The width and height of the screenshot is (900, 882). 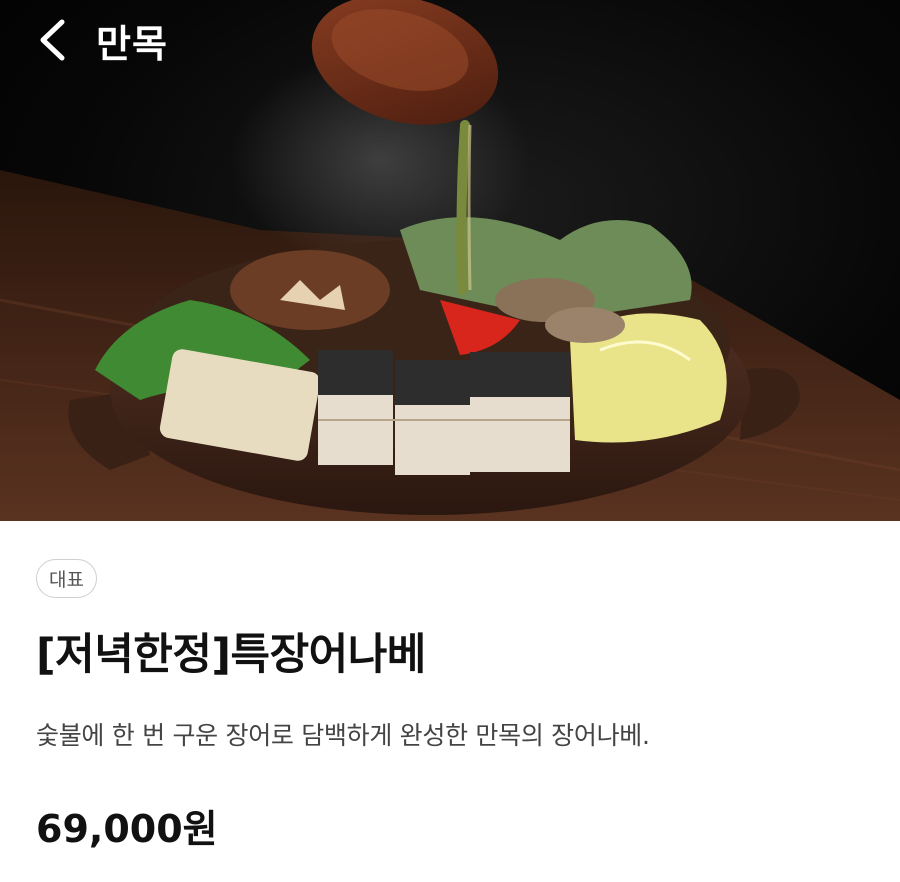 I want to click on back-button, so click(x=52, y=40).